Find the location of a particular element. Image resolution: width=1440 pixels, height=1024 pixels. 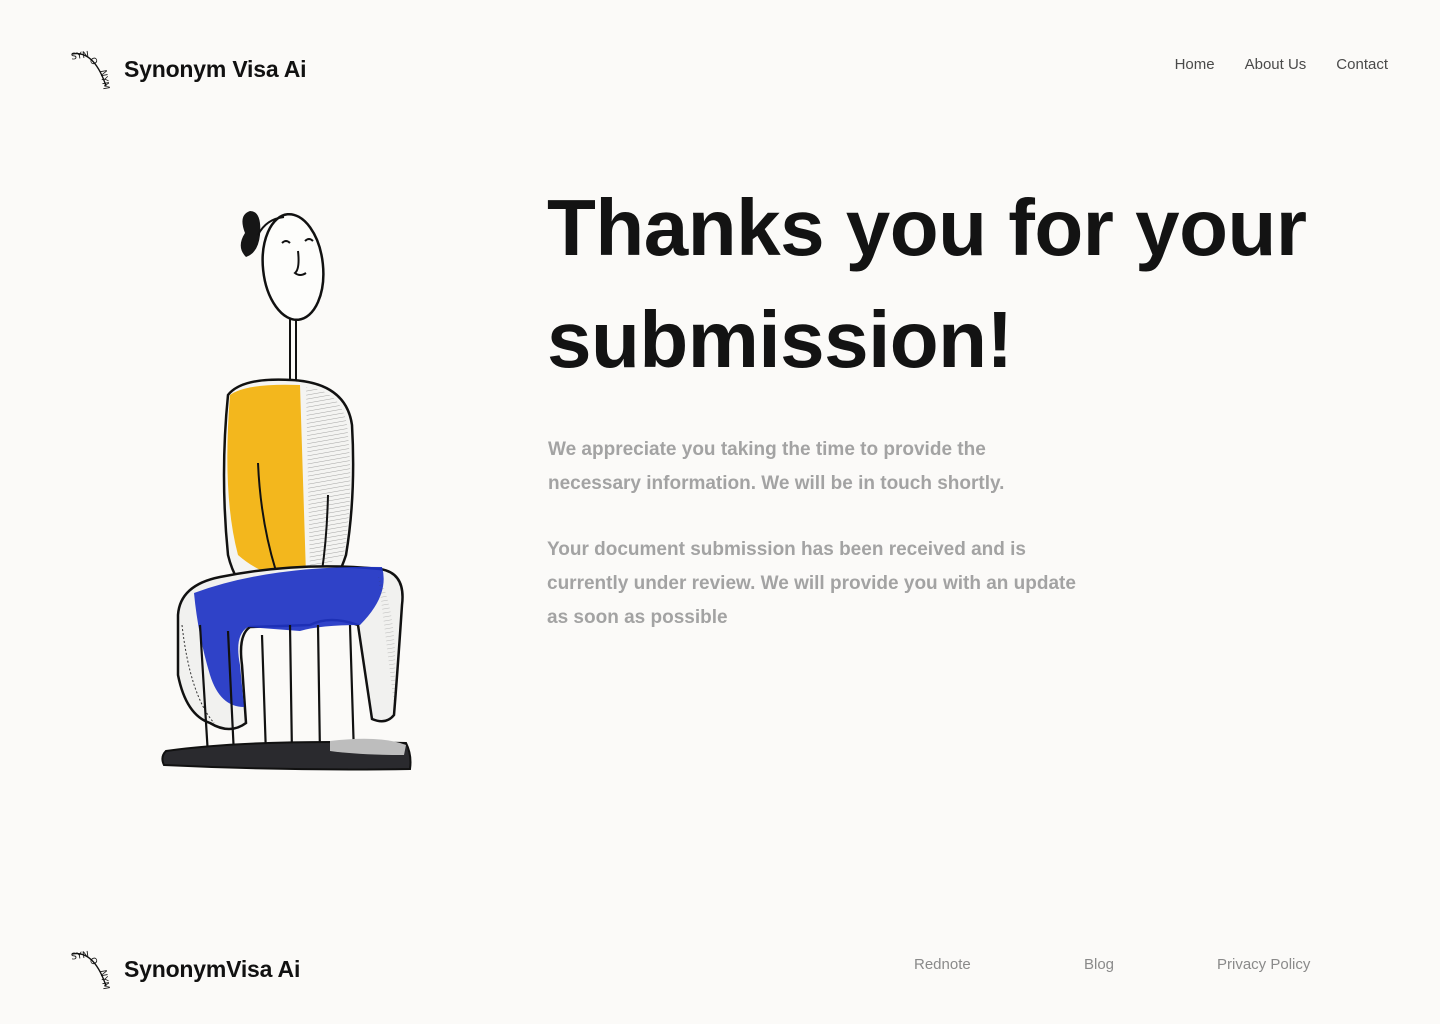

brand-name: Synonym Visa Ai is located at coordinates (215, 68).